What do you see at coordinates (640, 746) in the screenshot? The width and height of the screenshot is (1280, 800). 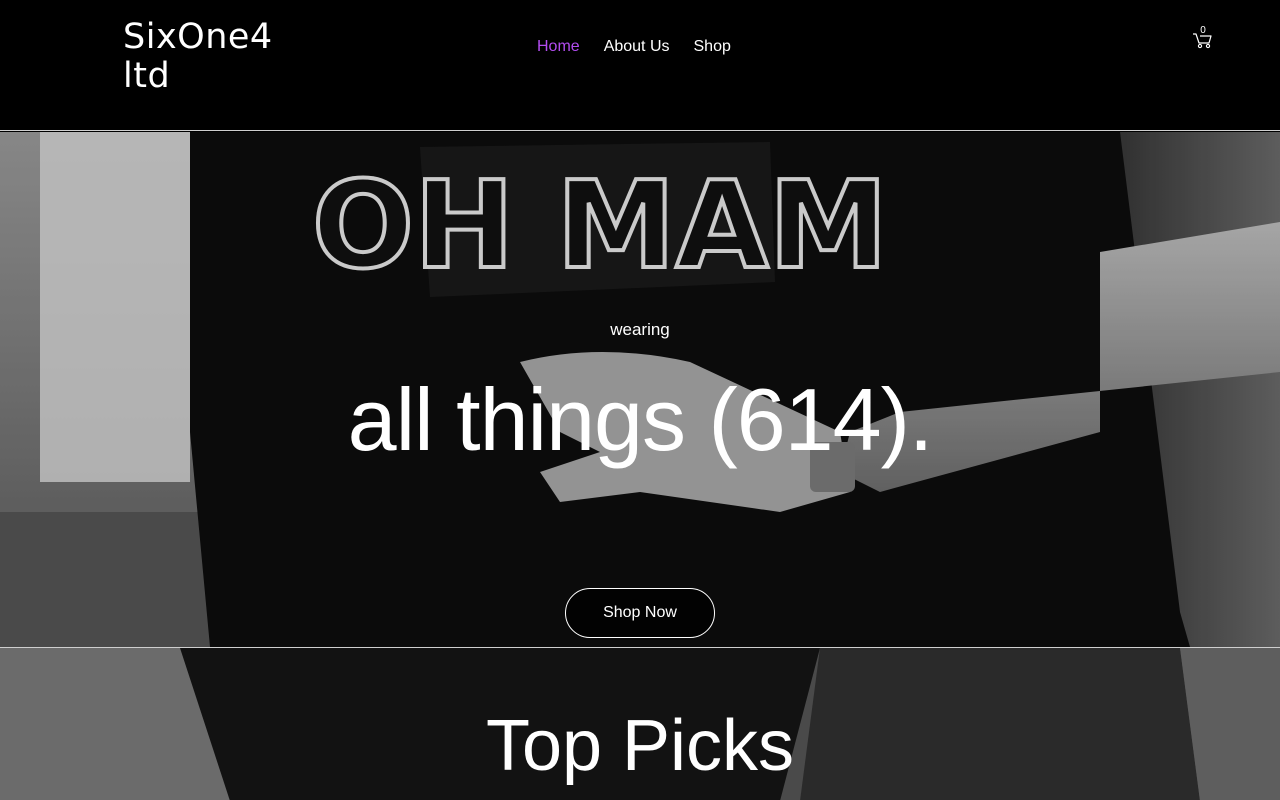 I see `top-picks-title: Top Picks` at bounding box center [640, 746].